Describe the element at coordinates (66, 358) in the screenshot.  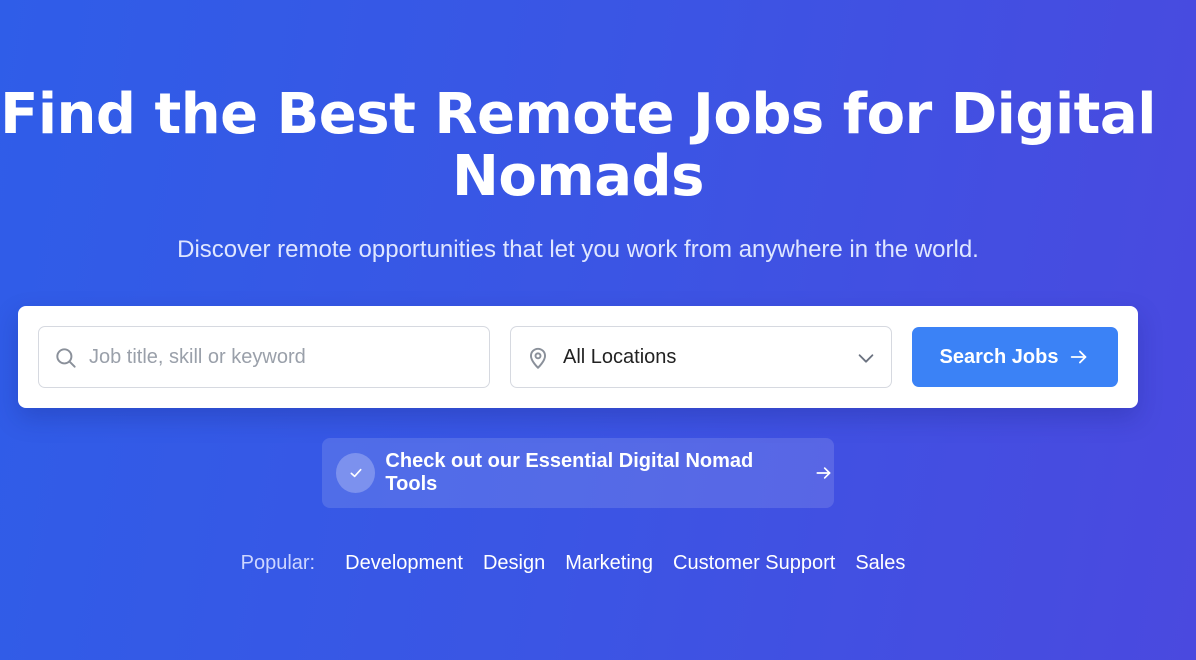
I see `search-icon` at that location.